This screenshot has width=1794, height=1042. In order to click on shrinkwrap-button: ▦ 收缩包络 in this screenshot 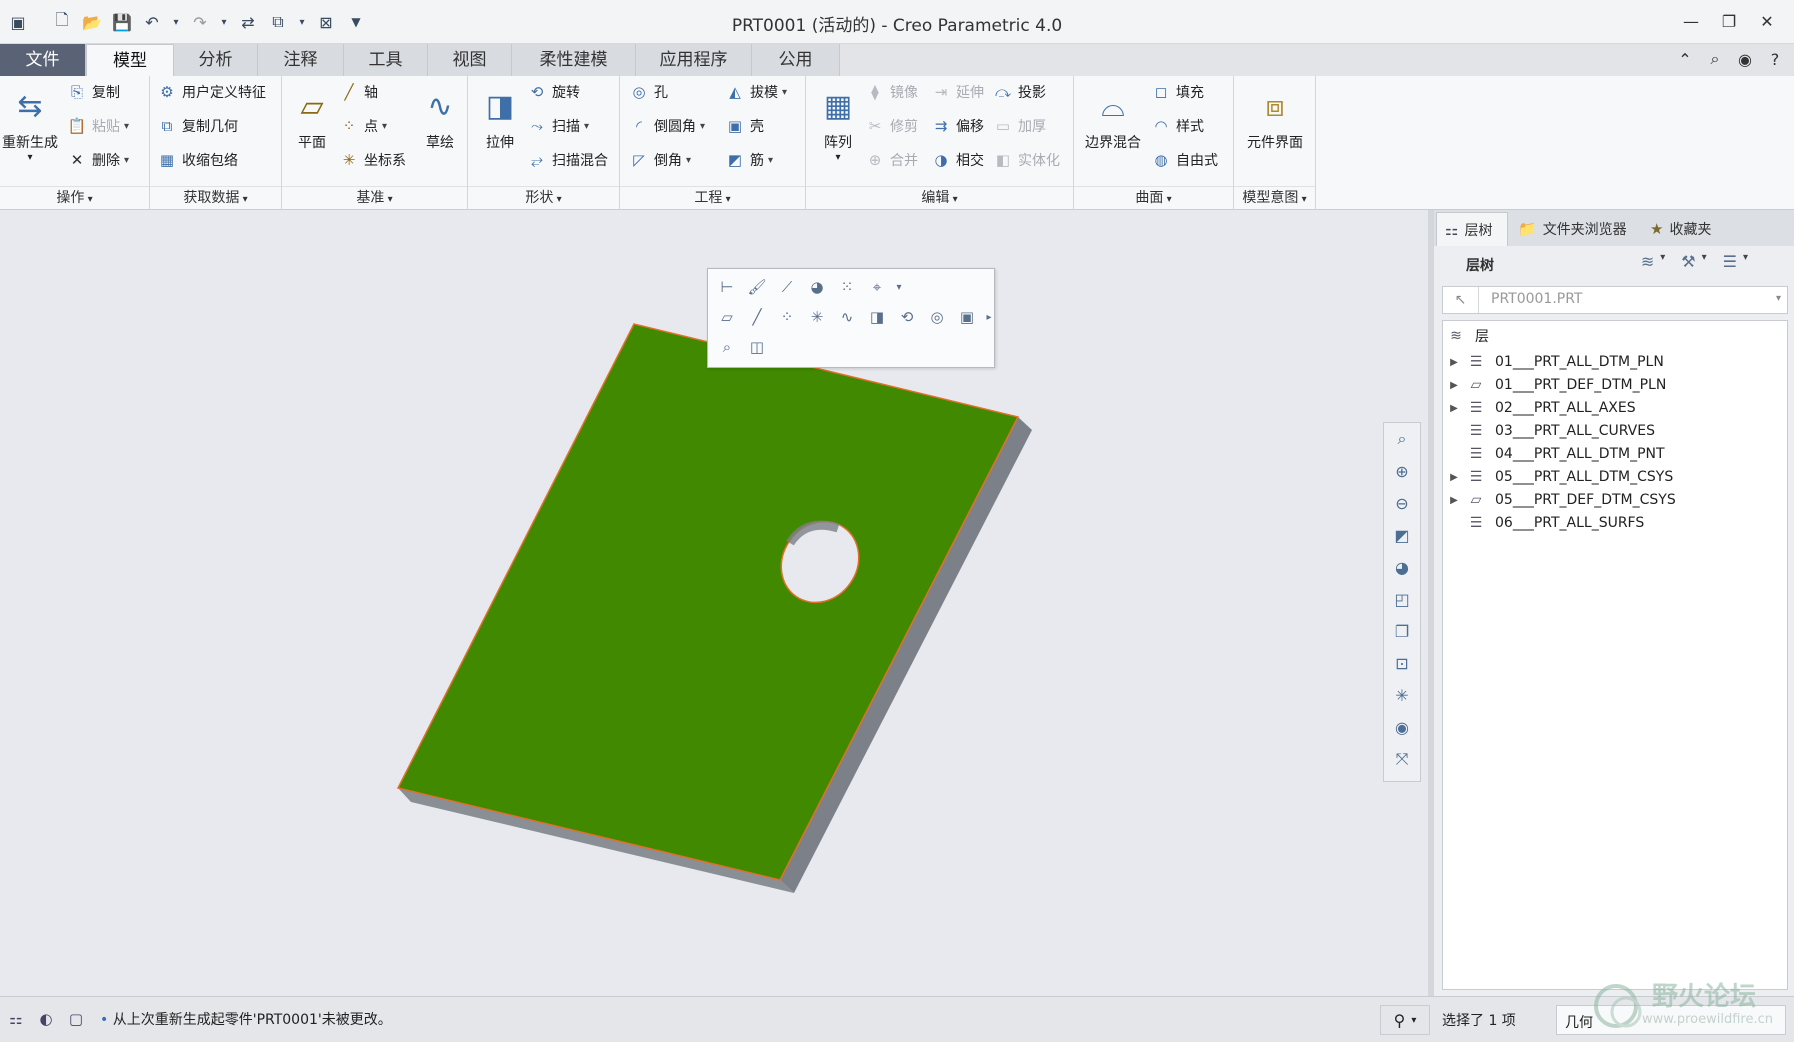, I will do `click(197, 160)`.